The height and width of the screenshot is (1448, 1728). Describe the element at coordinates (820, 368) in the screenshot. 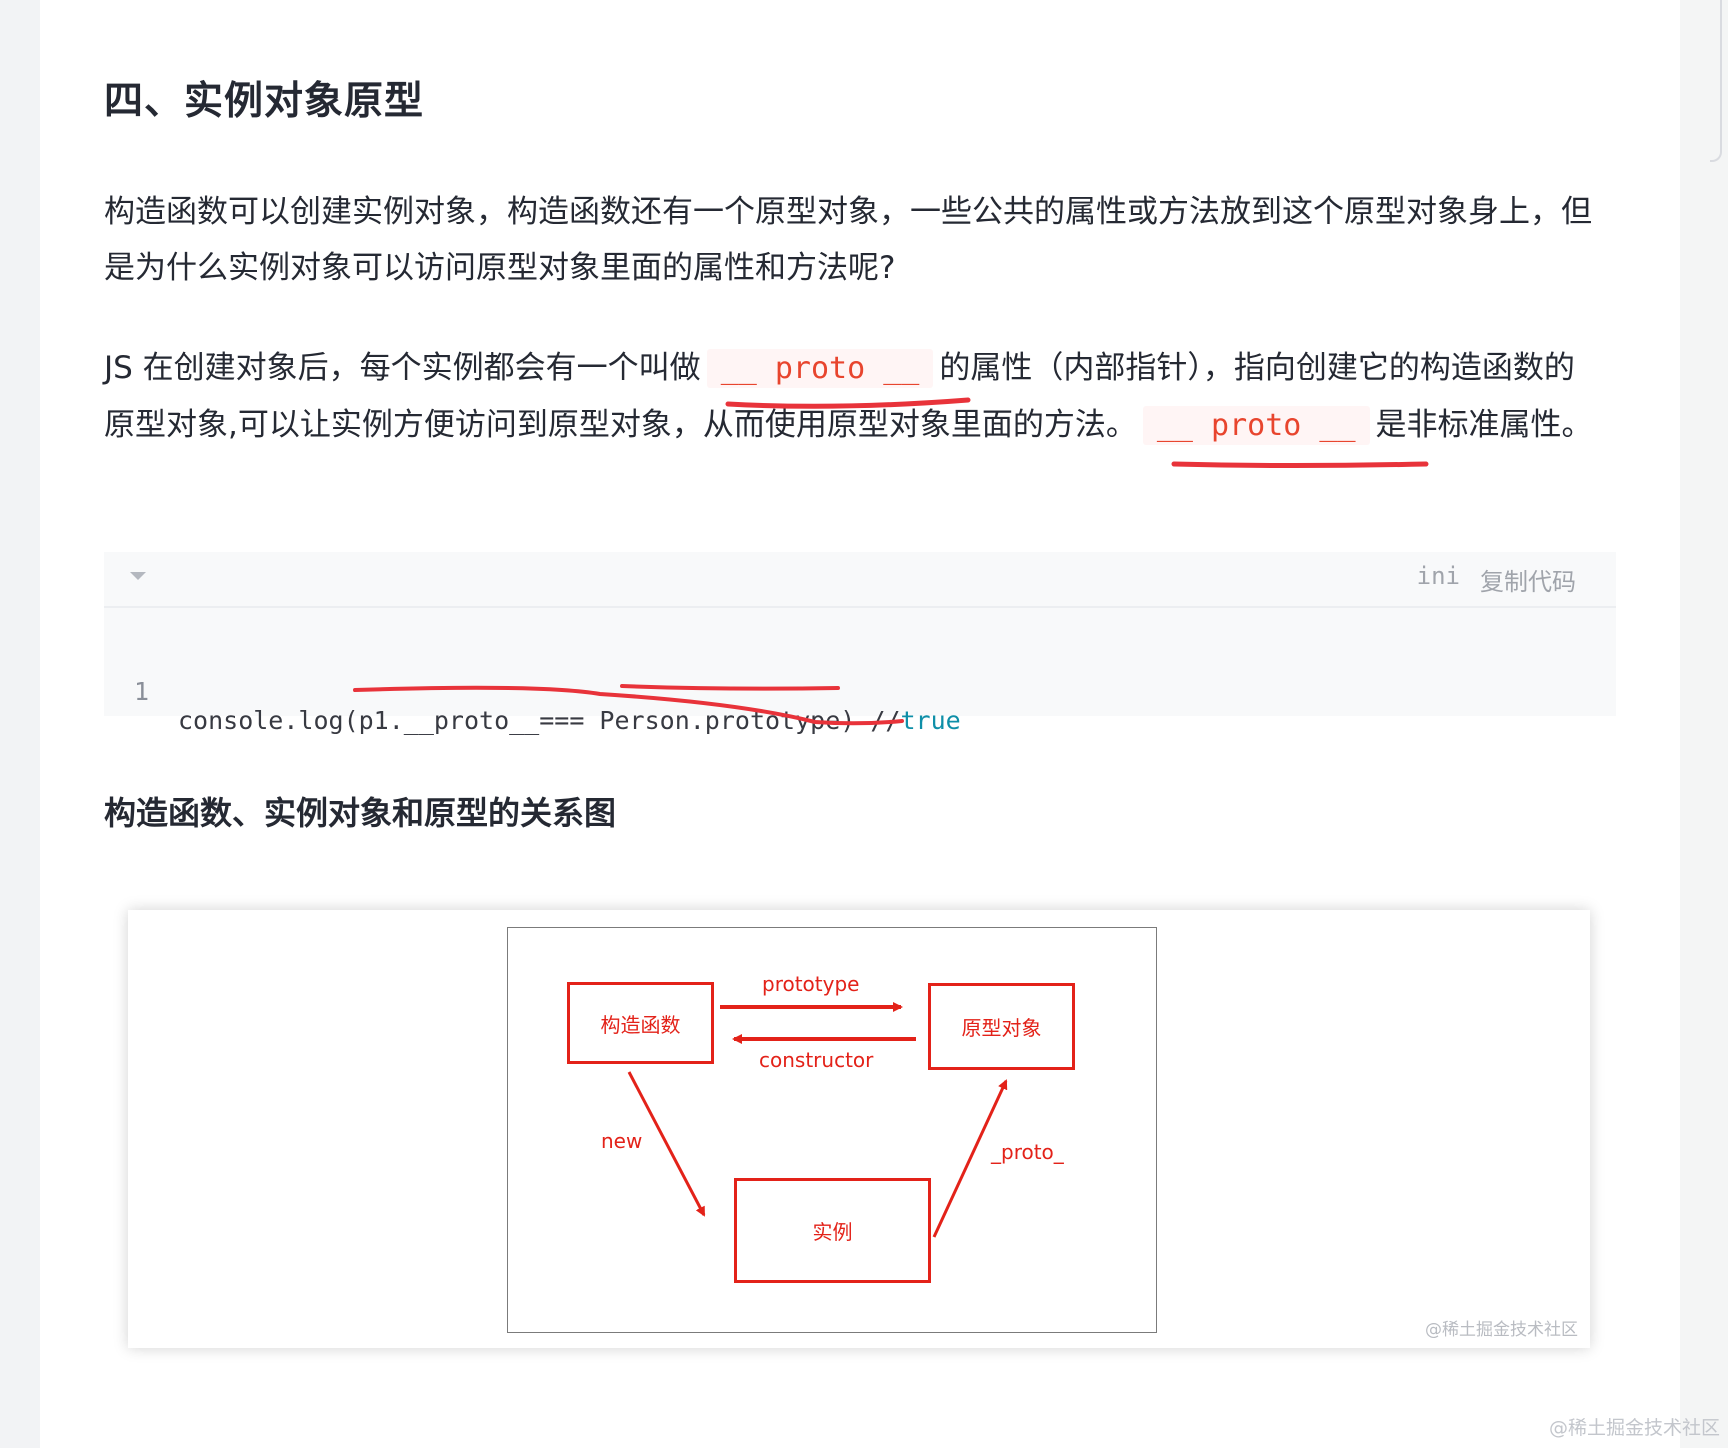

I see `inline-code-proto-1: __ proto __` at that location.